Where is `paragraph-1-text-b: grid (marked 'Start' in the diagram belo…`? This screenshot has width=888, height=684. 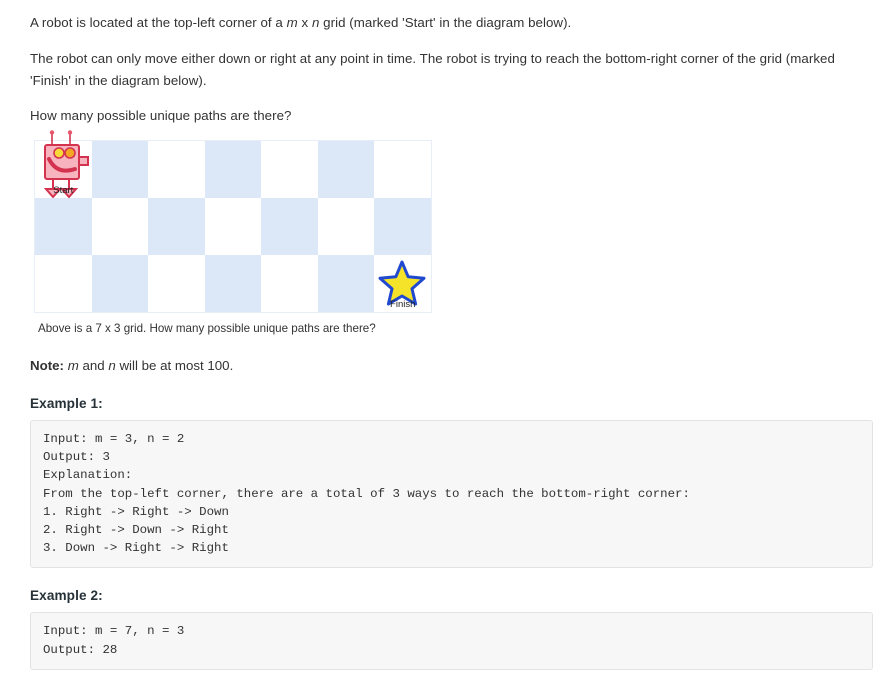
paragraph-1-text-b: grid (marked 'Start' in the diagram belo… is located at coordinates (445, 22).